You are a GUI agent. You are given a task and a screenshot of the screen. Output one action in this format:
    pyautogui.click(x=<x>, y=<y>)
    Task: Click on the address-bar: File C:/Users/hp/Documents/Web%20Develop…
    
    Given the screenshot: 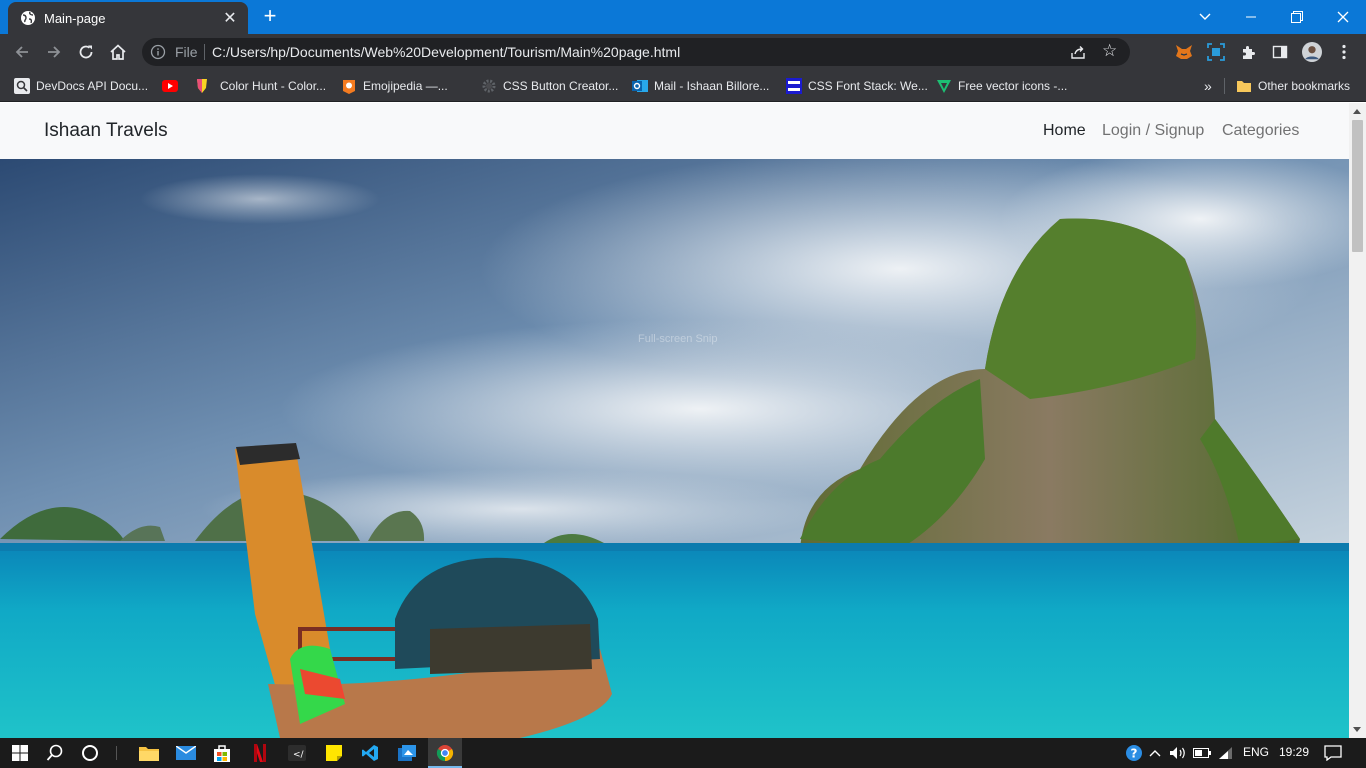 What is the action you would take?
    pyautogui.click(x=636, y=52)
    